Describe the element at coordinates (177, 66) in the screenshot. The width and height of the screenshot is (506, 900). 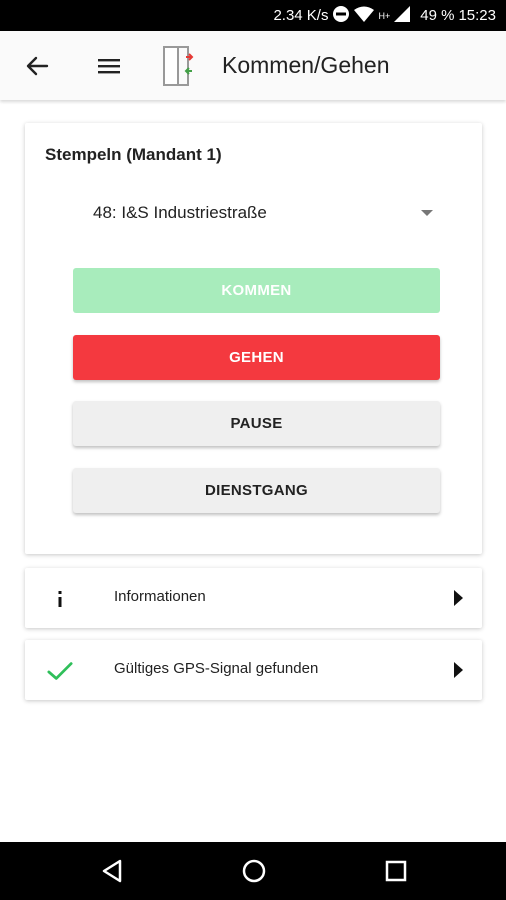
I see `door-logo-icon` at that location.